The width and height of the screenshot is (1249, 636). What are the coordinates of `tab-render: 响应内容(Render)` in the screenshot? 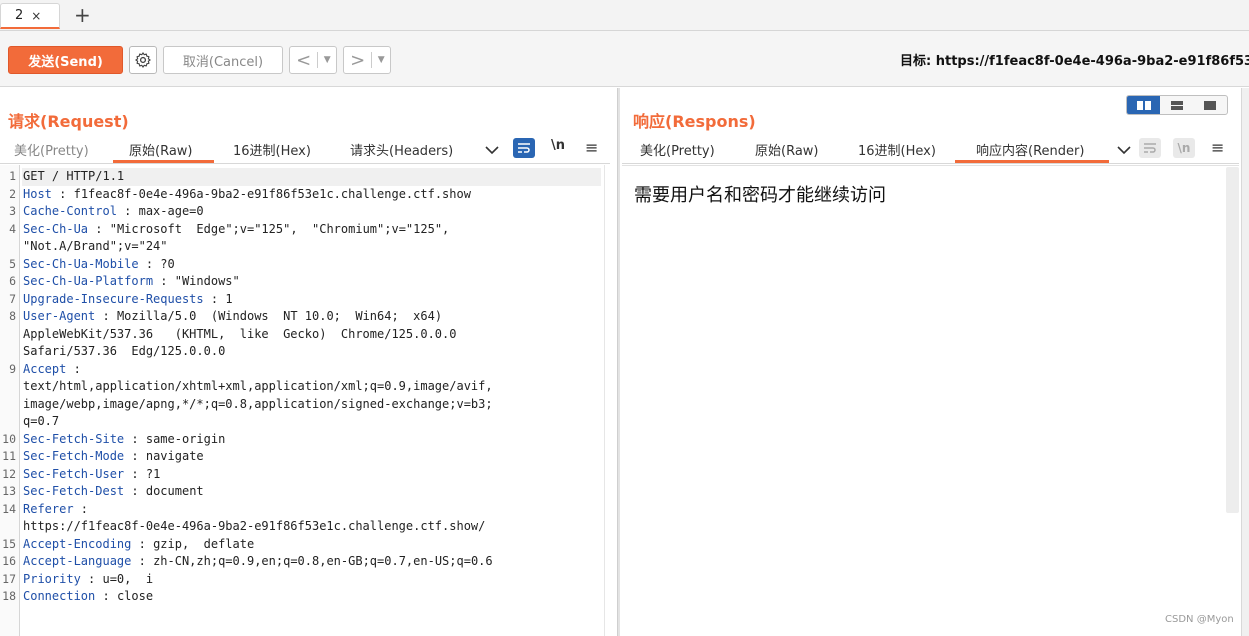 It's located at (1030, 149).